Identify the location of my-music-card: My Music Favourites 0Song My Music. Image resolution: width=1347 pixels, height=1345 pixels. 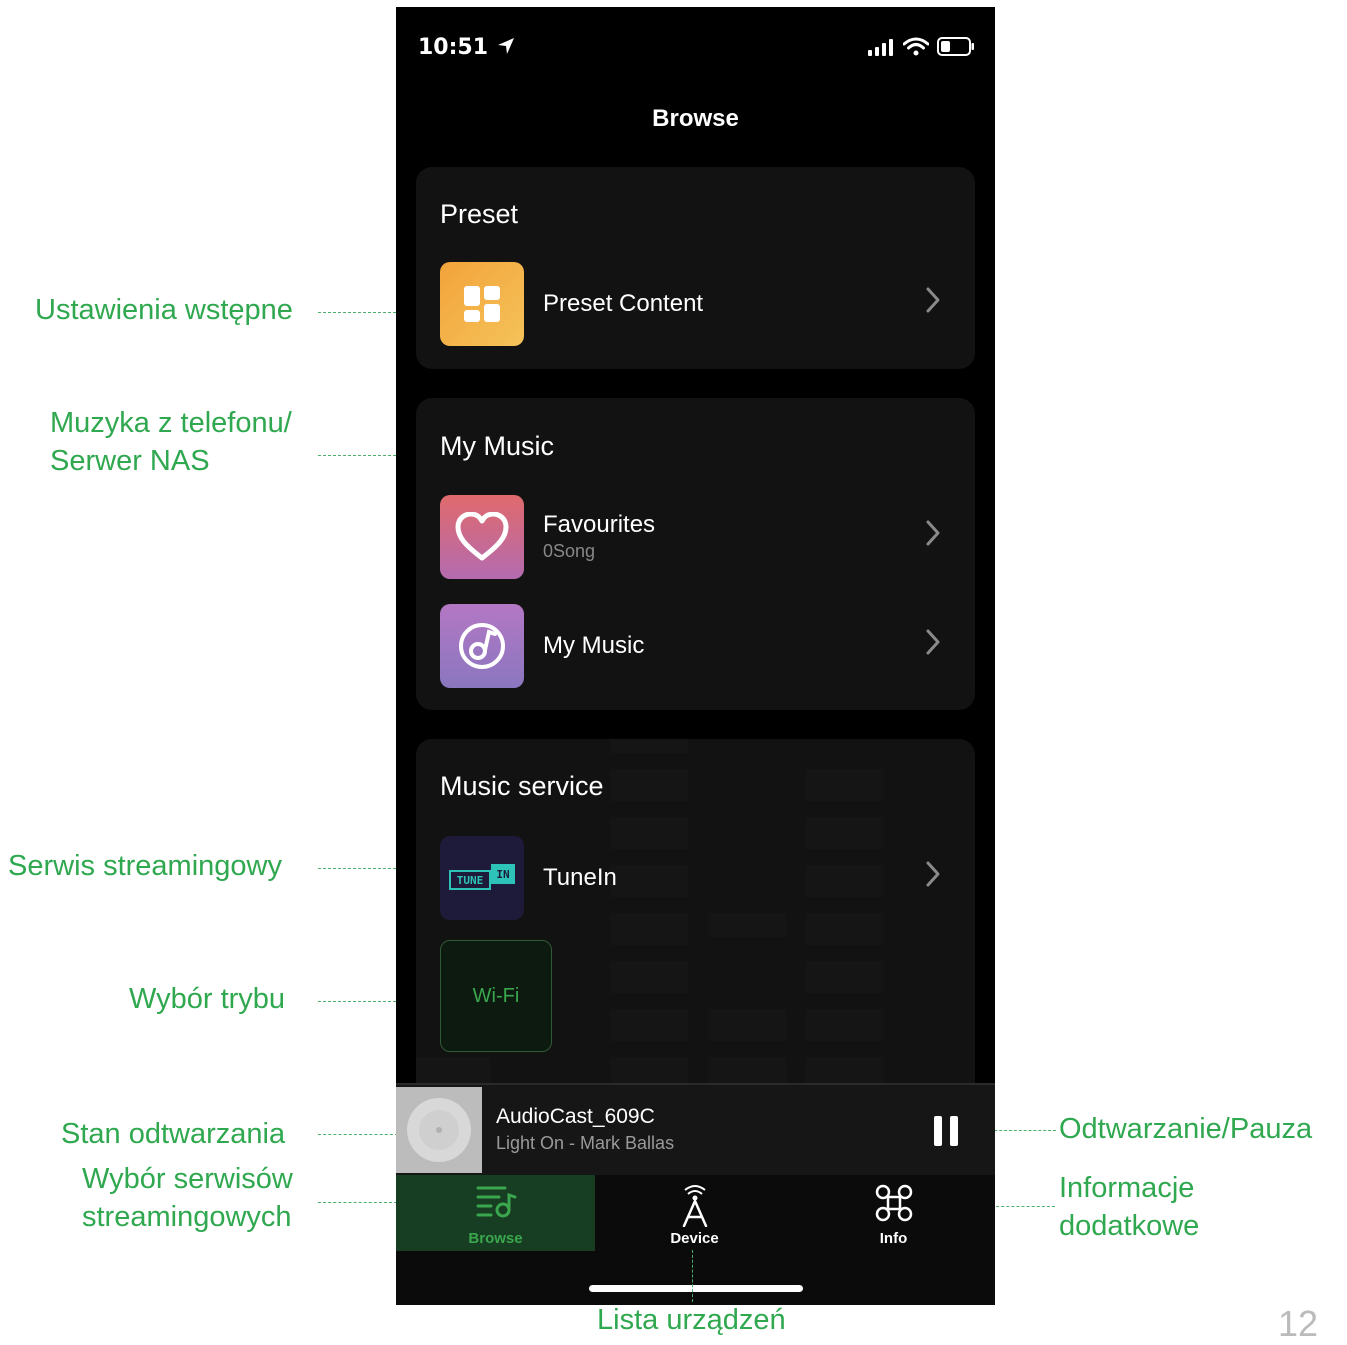
(695, 554).